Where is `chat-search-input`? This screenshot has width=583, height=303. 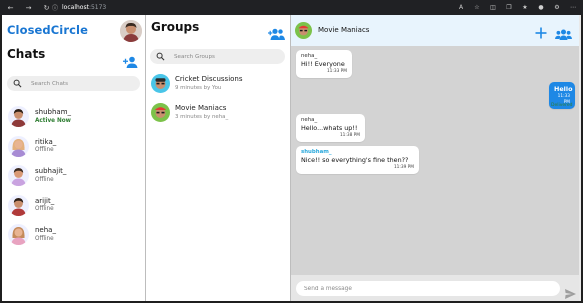
chat-search-input is located at coordinates (73, 83).